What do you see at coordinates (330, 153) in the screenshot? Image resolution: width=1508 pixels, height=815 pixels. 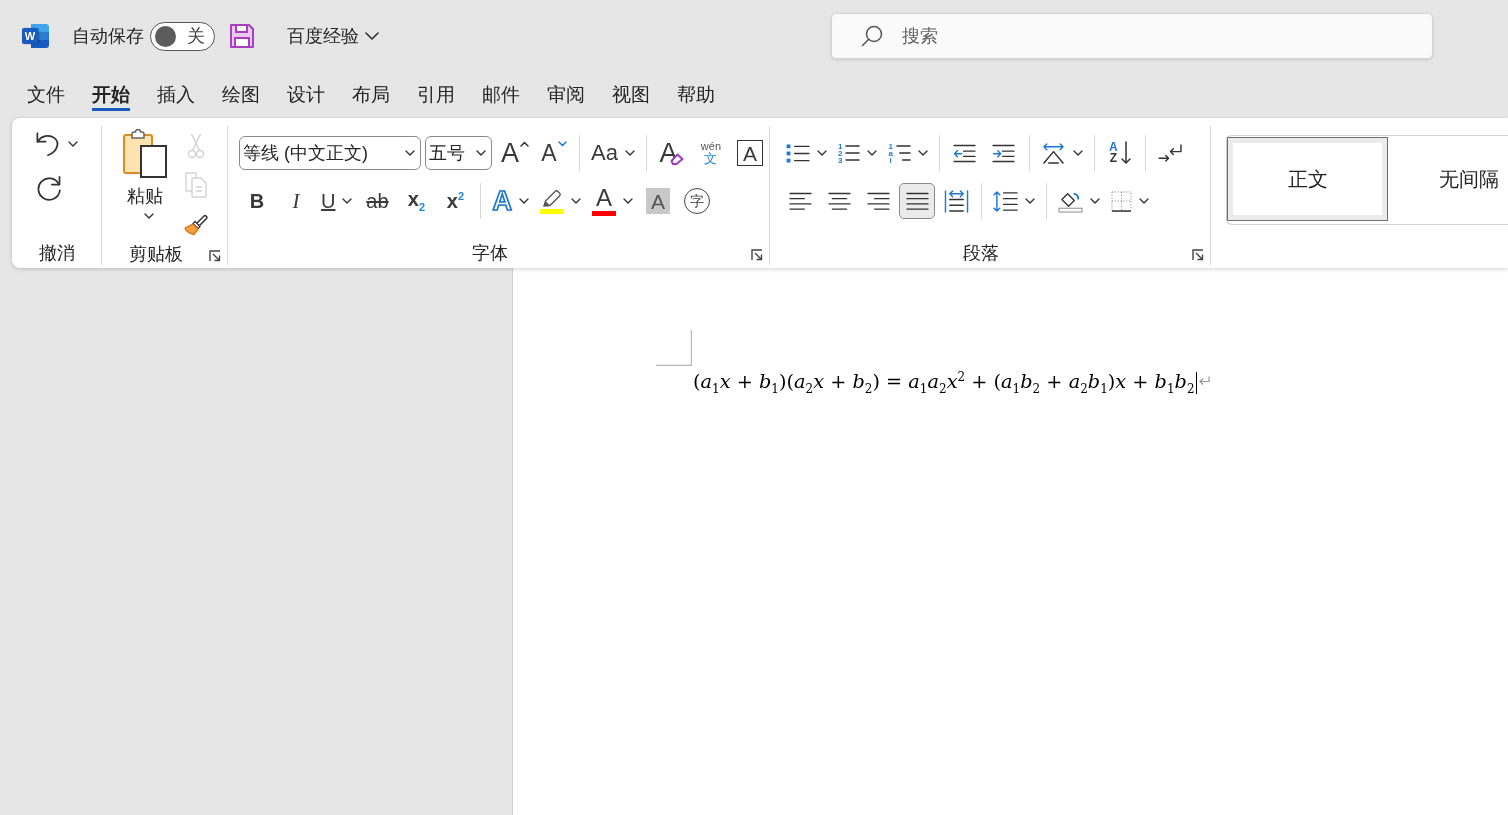 I see `font-name-field: 等线 (中文正文)` at bounding box center [330, 153].